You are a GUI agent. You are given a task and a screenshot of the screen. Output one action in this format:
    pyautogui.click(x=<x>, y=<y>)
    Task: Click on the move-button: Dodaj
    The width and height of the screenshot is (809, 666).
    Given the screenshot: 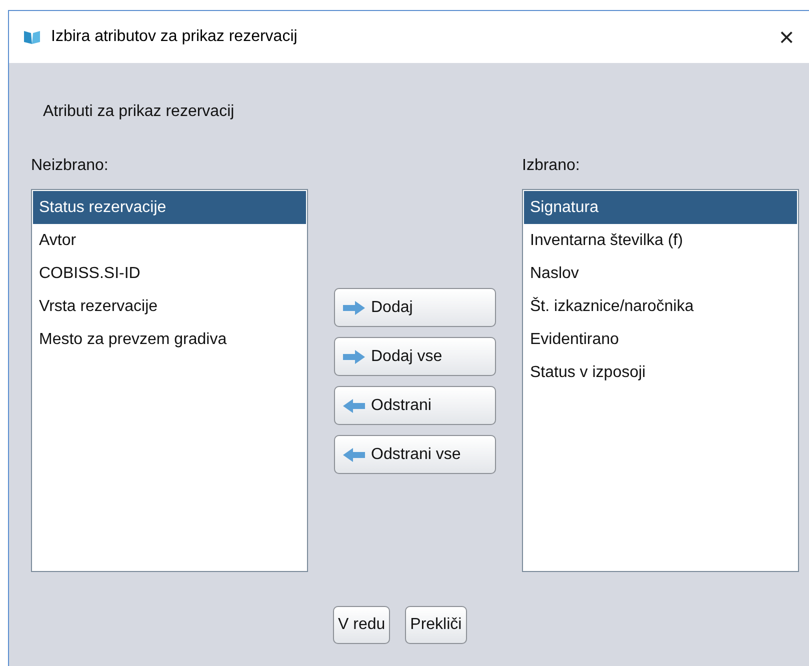 What is the action you would take?
    pyautogui.click(x=415, y=307)
    